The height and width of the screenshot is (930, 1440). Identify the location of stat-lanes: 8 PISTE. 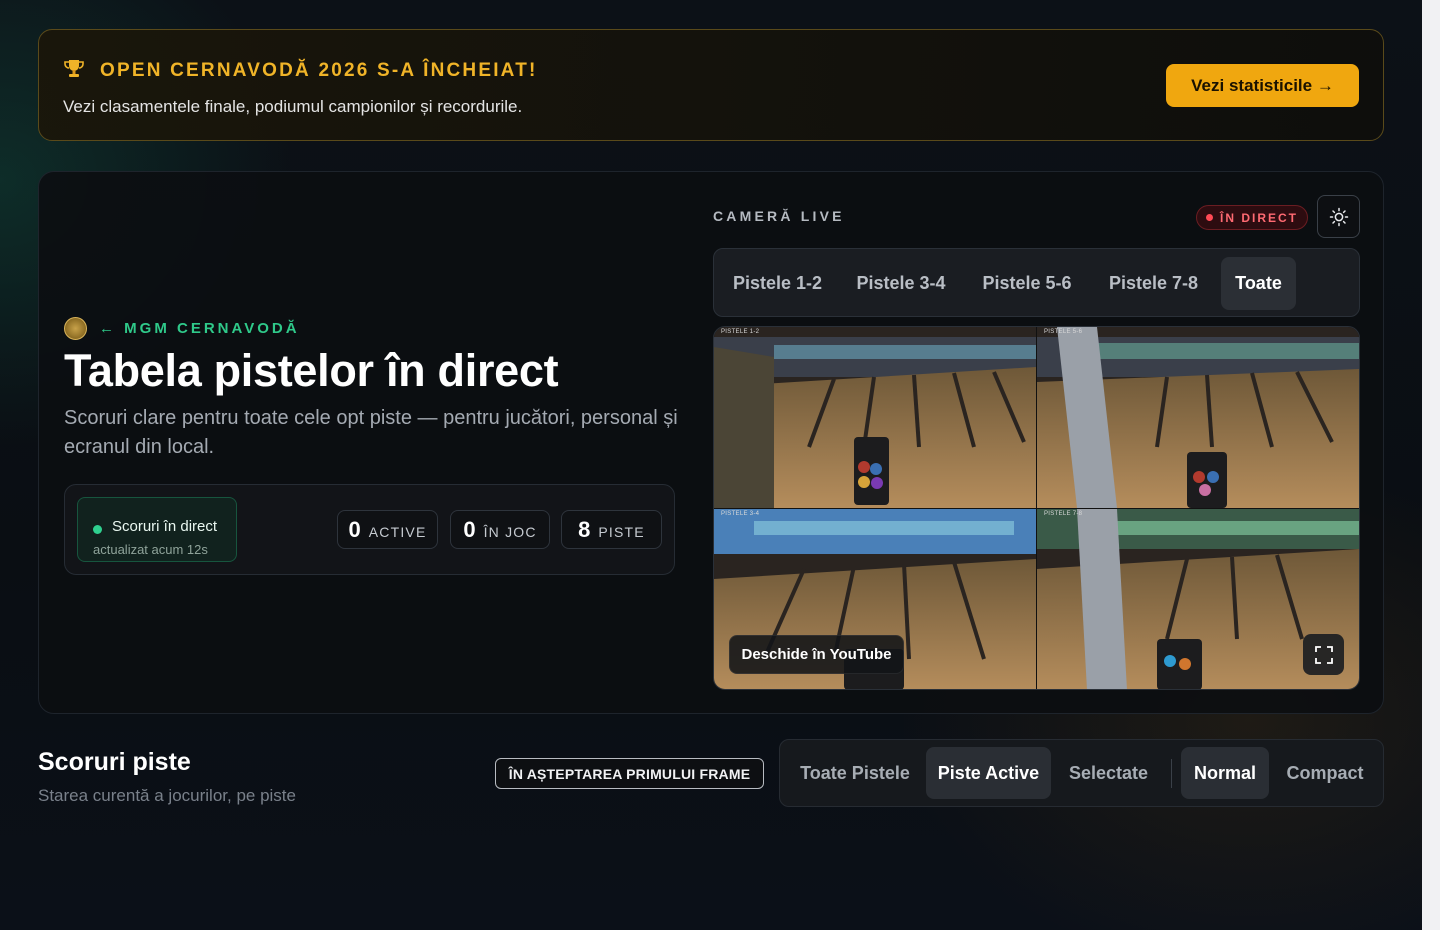
(611, 529).